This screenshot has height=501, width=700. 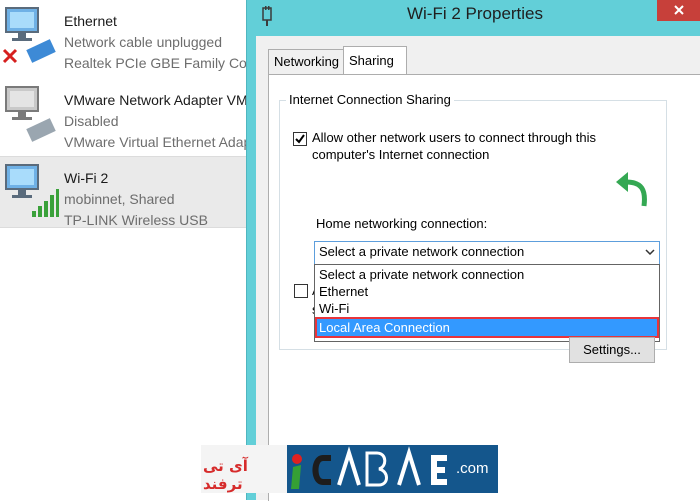 I want to click on connection-name: Wi-Fi 2, so click(x=86, y=178).